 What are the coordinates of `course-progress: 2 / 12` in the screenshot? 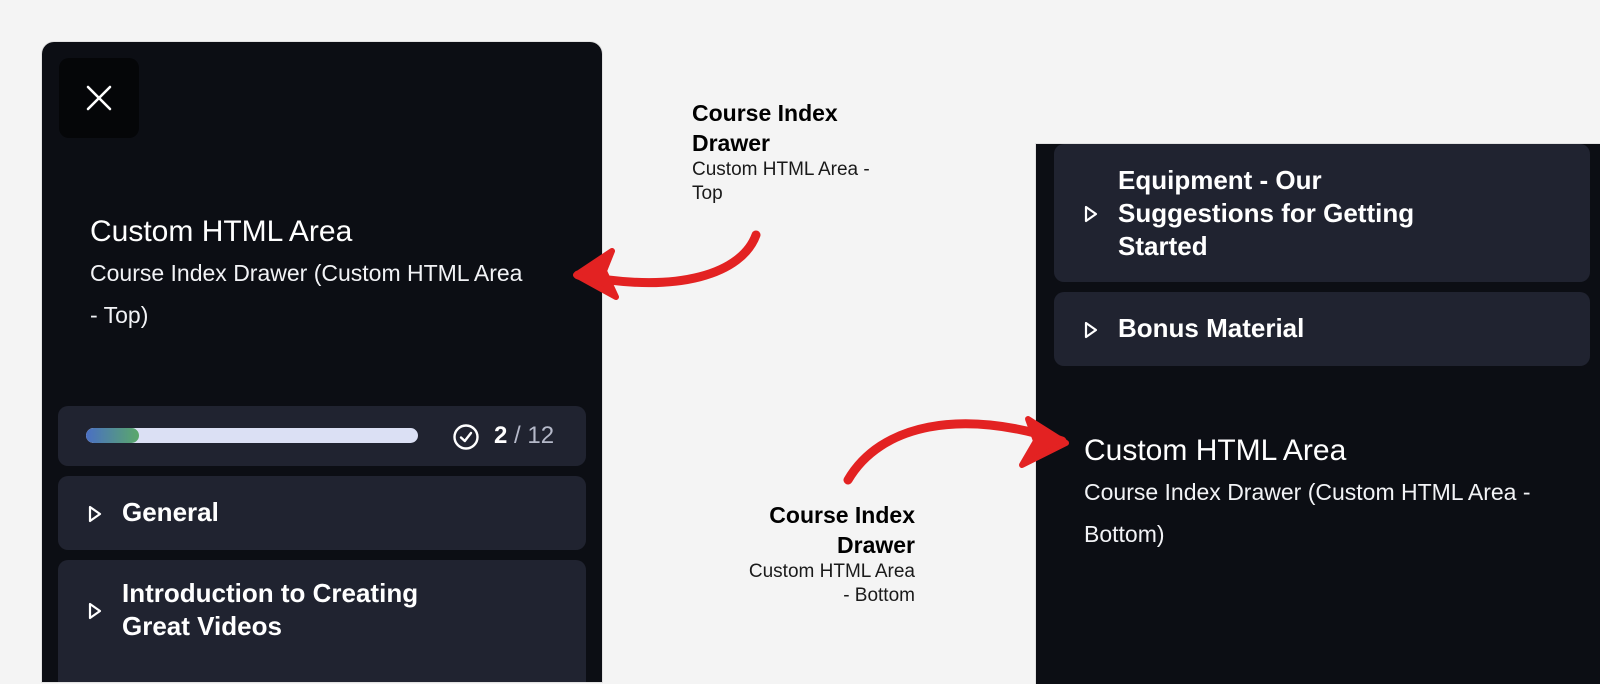 It's located at (322, 436).